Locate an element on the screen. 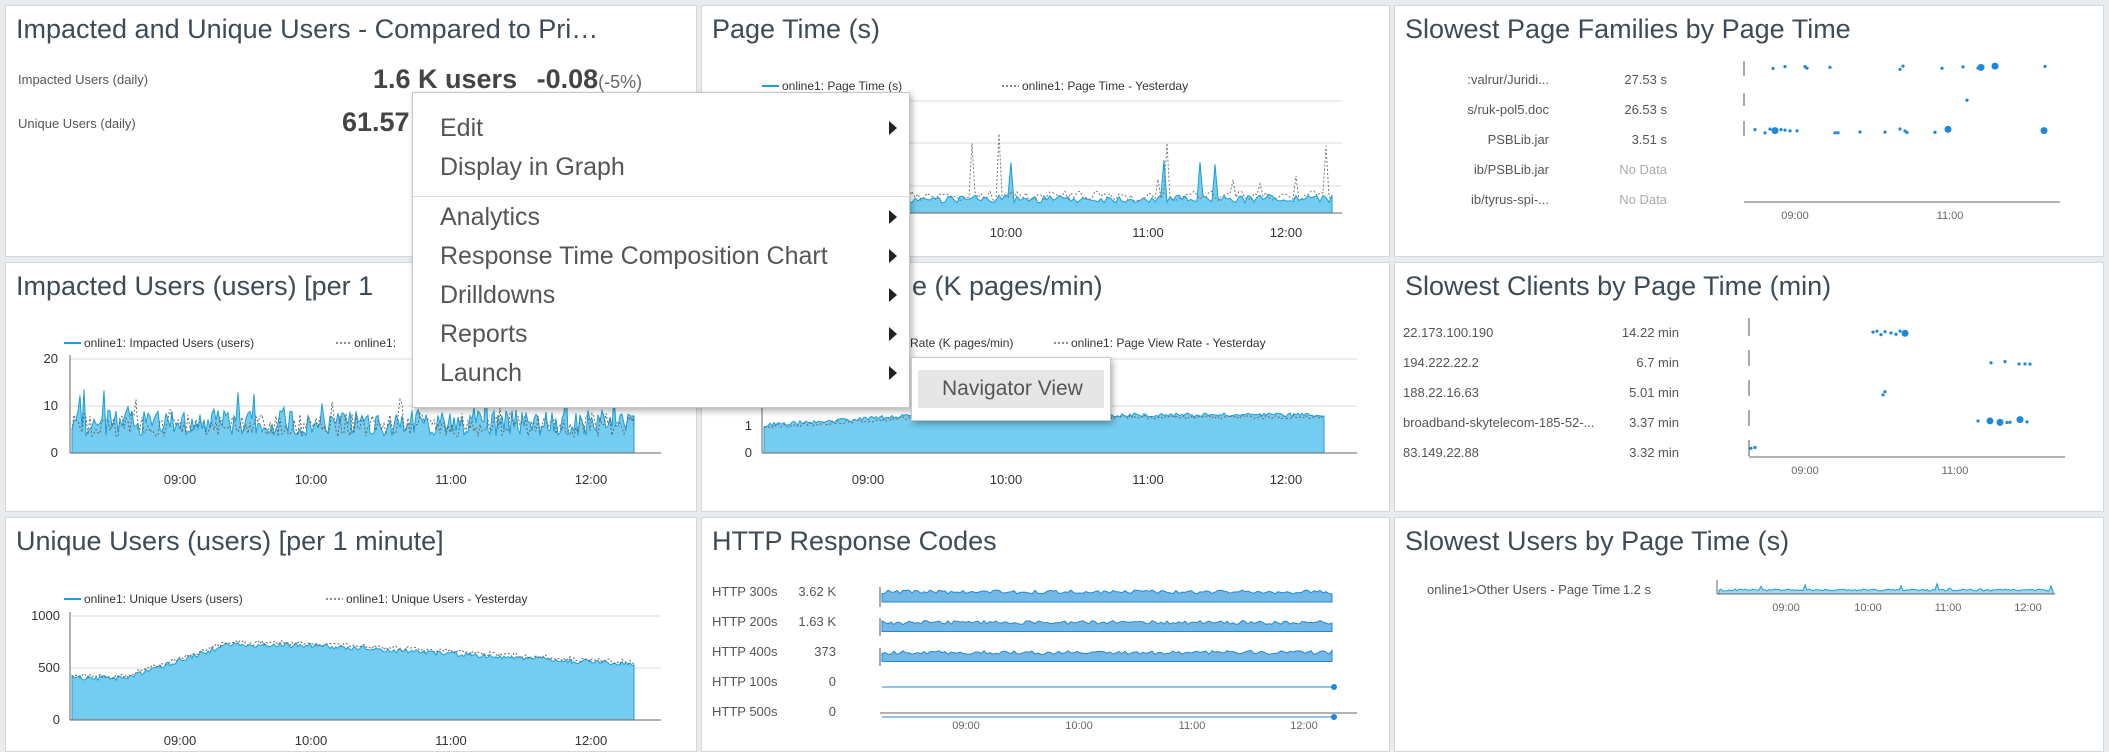  legend-unique-users-yesterday: online1: Unique Users - Yesterday is located at coordinates (436, 599).